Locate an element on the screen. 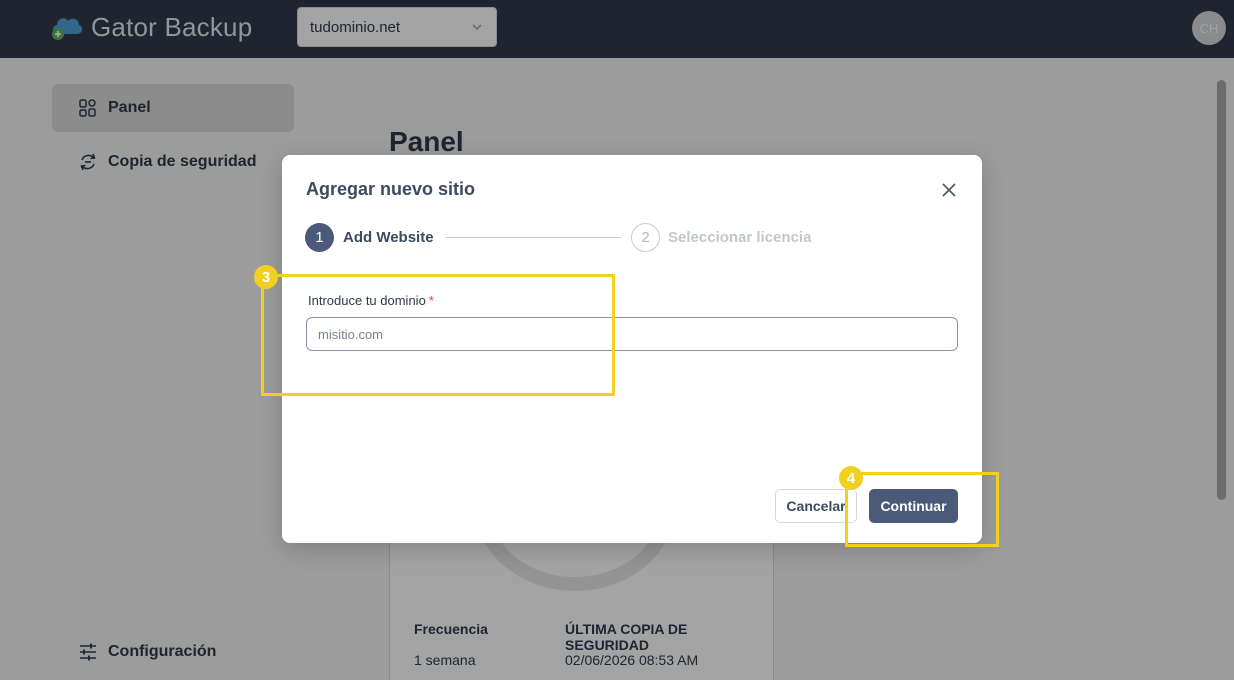  callout-box-continue is located at coordinates (922, 509).